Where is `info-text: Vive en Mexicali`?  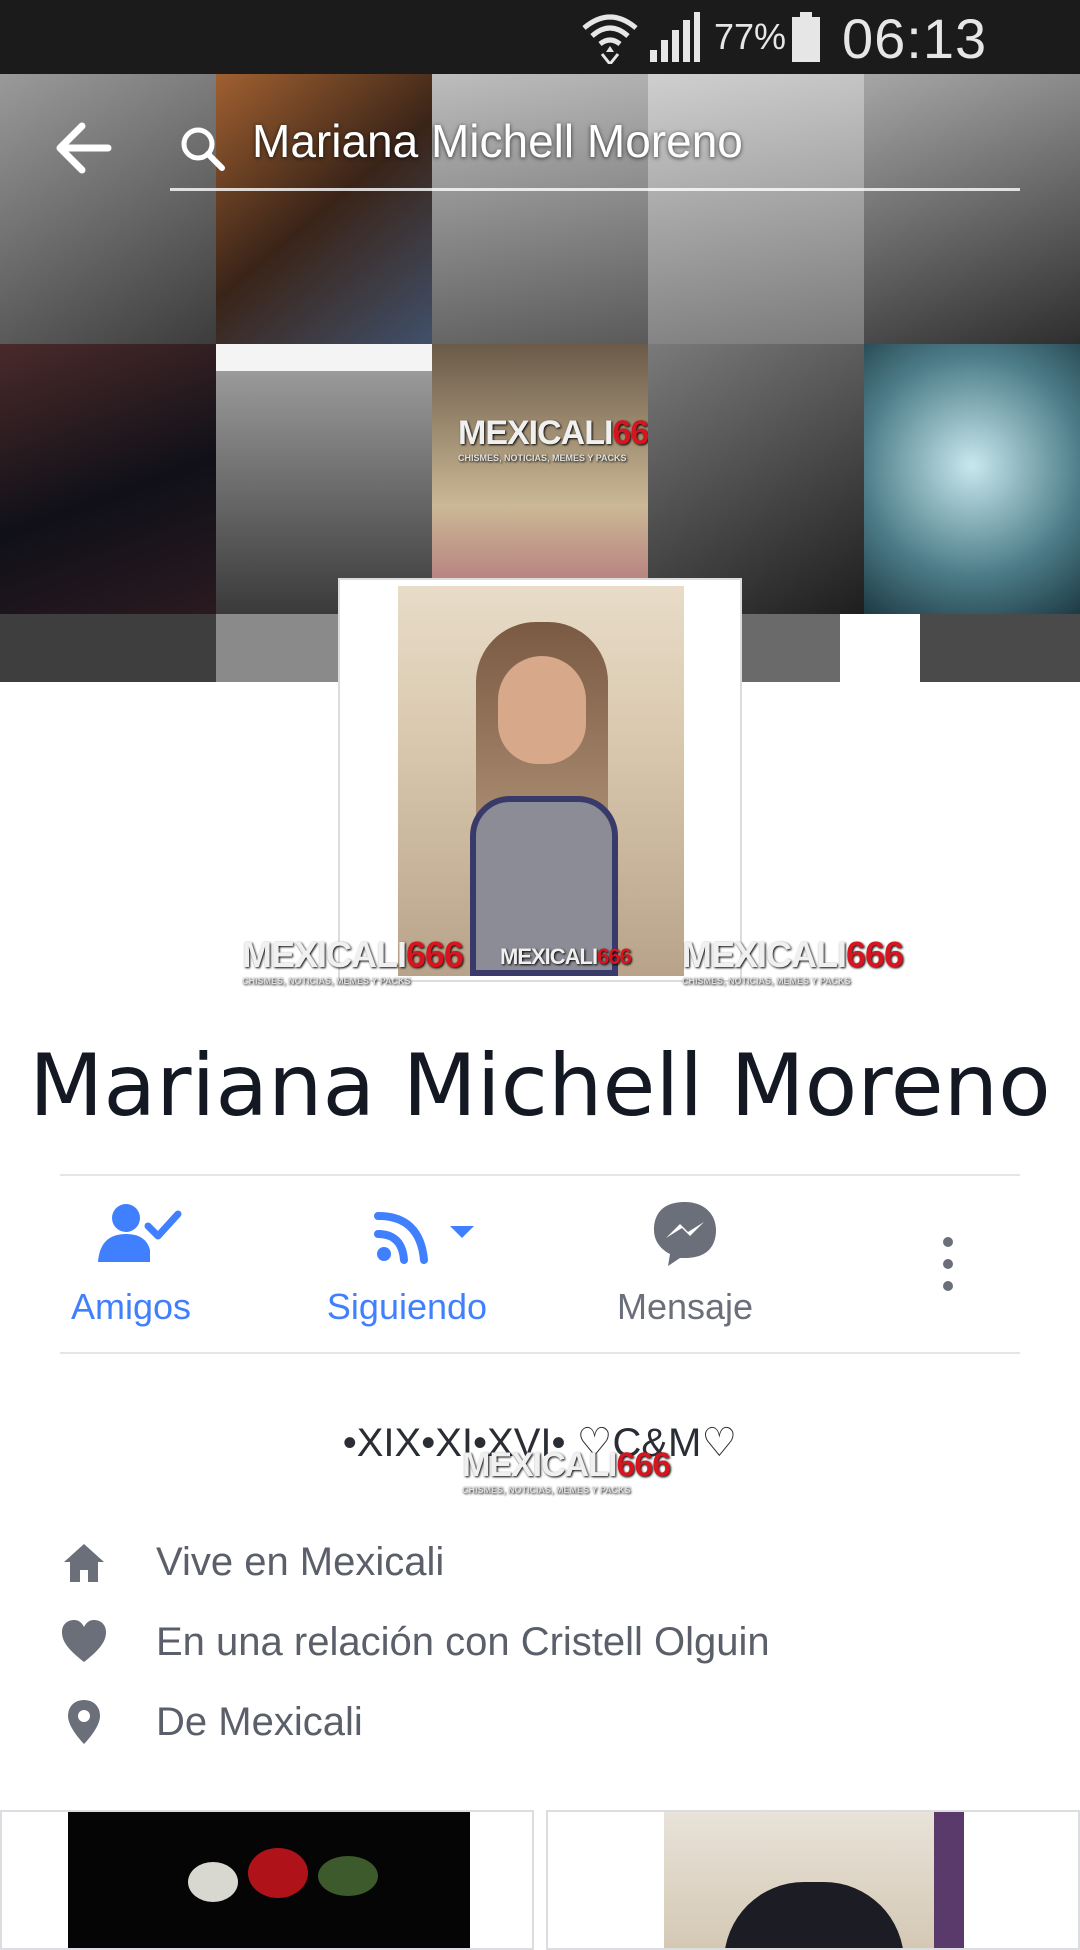 info-text: Vive en Mexicali is located at coordinates (300, 1562).